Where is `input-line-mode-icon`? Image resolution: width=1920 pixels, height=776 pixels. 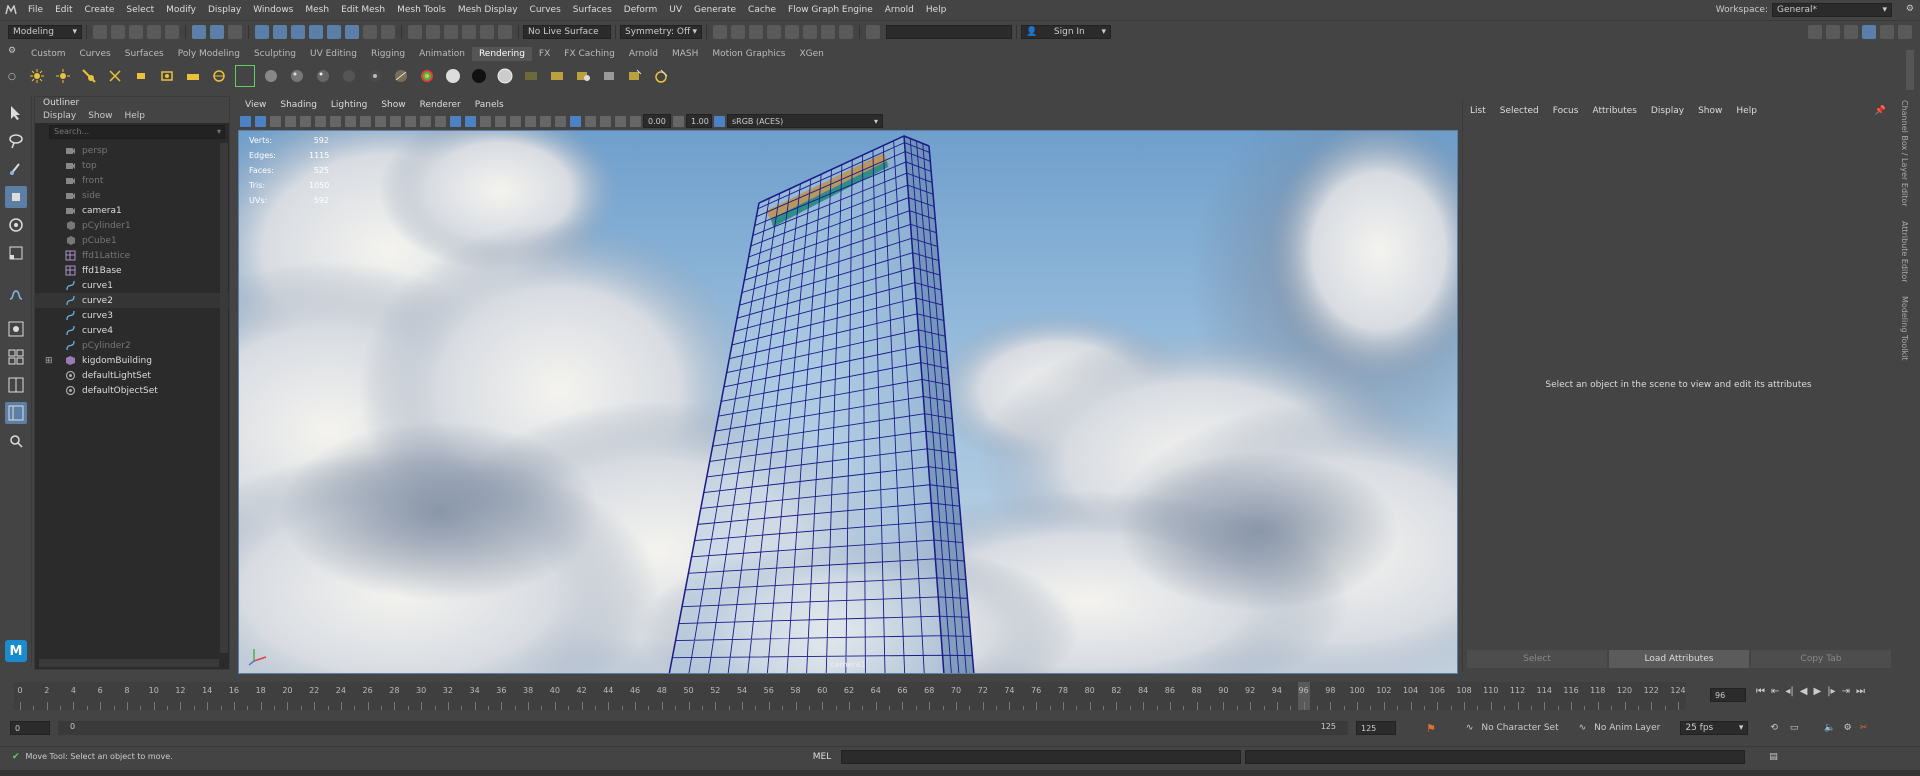 input-line-mode-icon is located at coordinates (873, 32).